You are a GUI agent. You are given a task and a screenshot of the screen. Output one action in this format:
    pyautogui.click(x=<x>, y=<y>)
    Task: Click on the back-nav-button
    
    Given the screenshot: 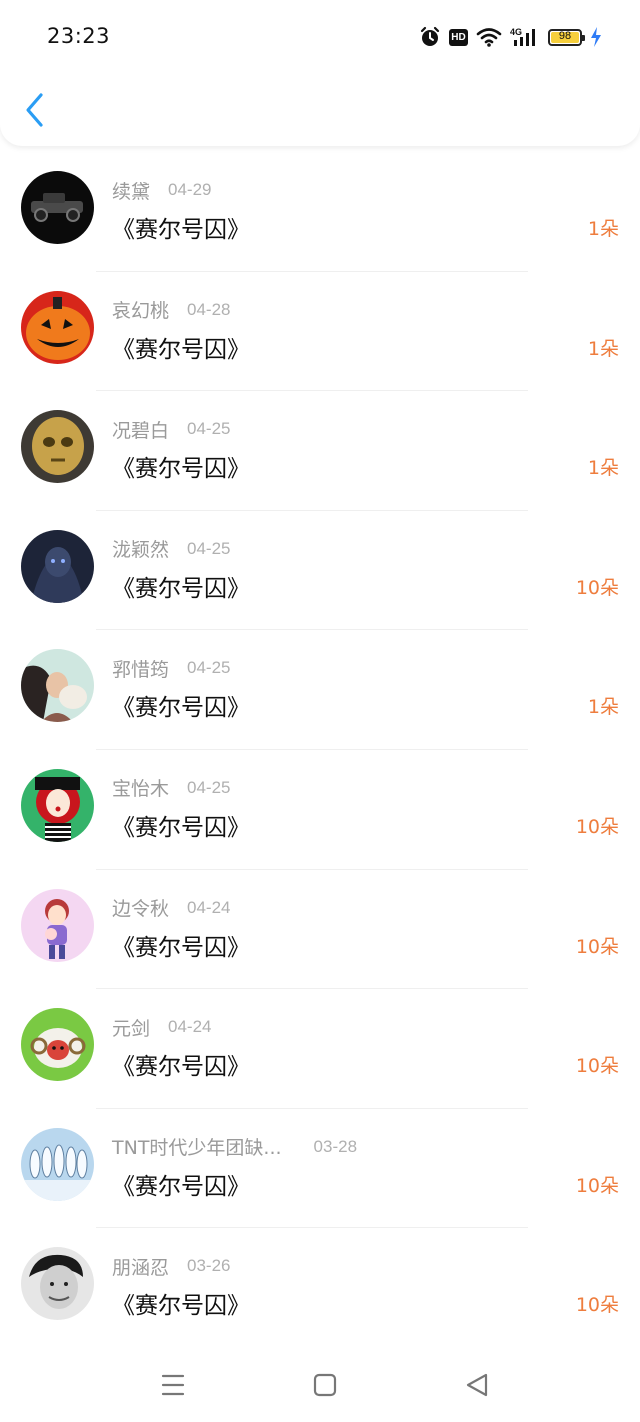 What is the action you would take?
    pyautogui.click(x=477, y=1385)
    